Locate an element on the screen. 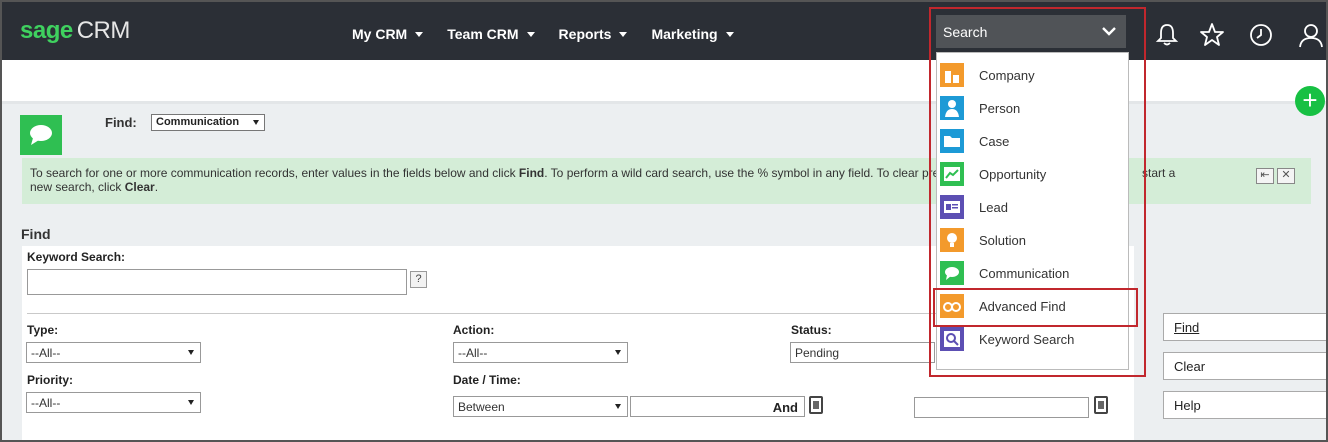 The height and width of the screenshot is (442, 1328). nav-team-crm: Team CRM is located at coordinates (491, 34).